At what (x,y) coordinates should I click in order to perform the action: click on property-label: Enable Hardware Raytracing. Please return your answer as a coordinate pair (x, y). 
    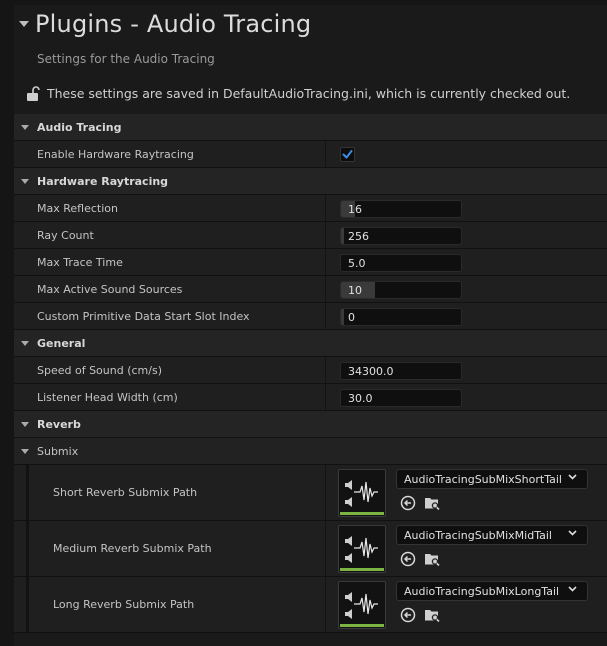
    Looking at the image, I should click on (115, 154).